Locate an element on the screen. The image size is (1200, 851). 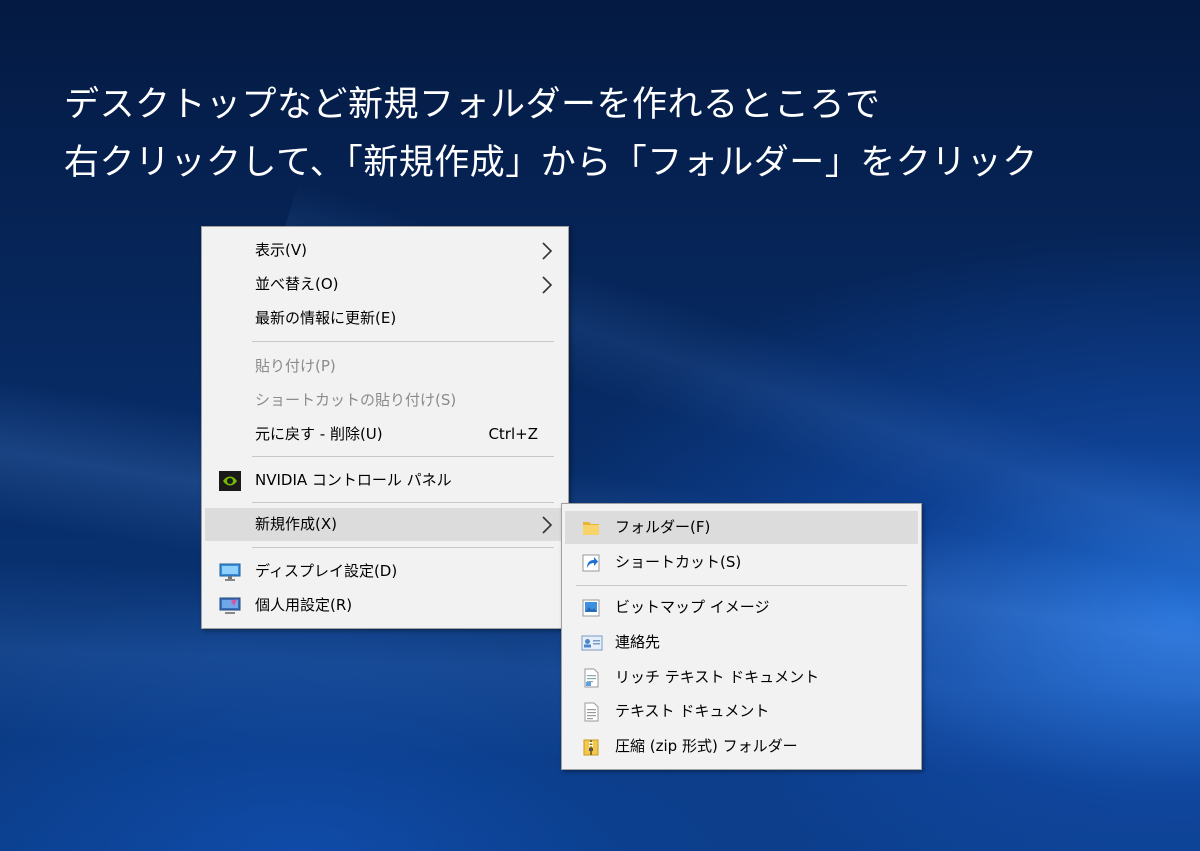
menu-item-label: 元に戻す - 削除(U) is located at coordinates (319, 434).